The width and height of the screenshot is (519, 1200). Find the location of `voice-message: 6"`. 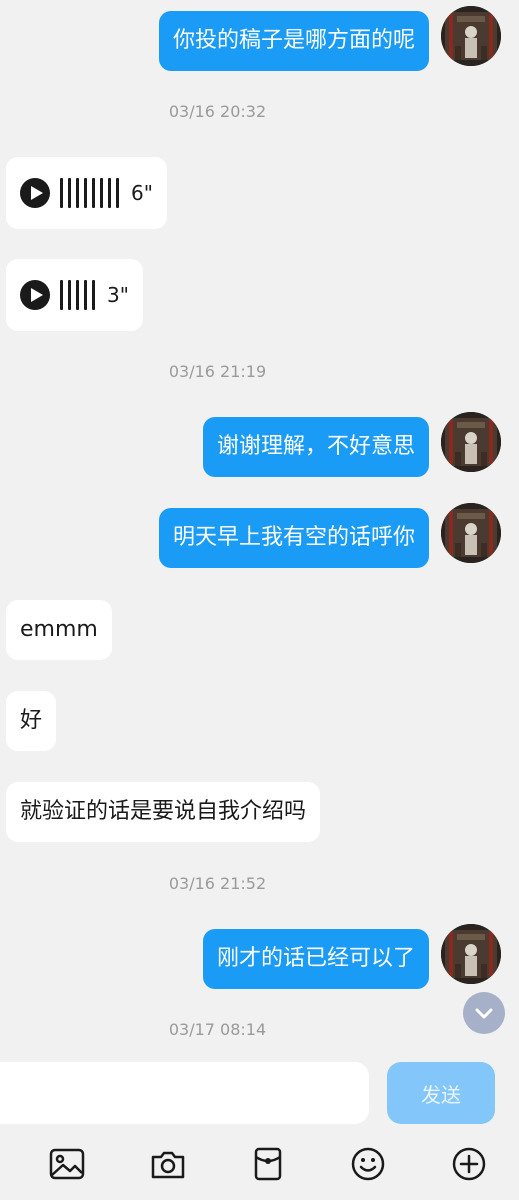

voice-message: 6" is located at coordinates (86, 193).